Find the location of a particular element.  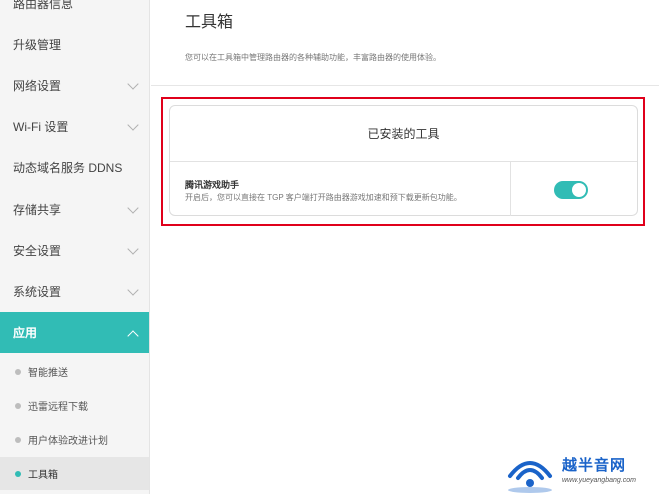

watermark-url: www.yueyangbang.com is located at coordinates (599, 480).